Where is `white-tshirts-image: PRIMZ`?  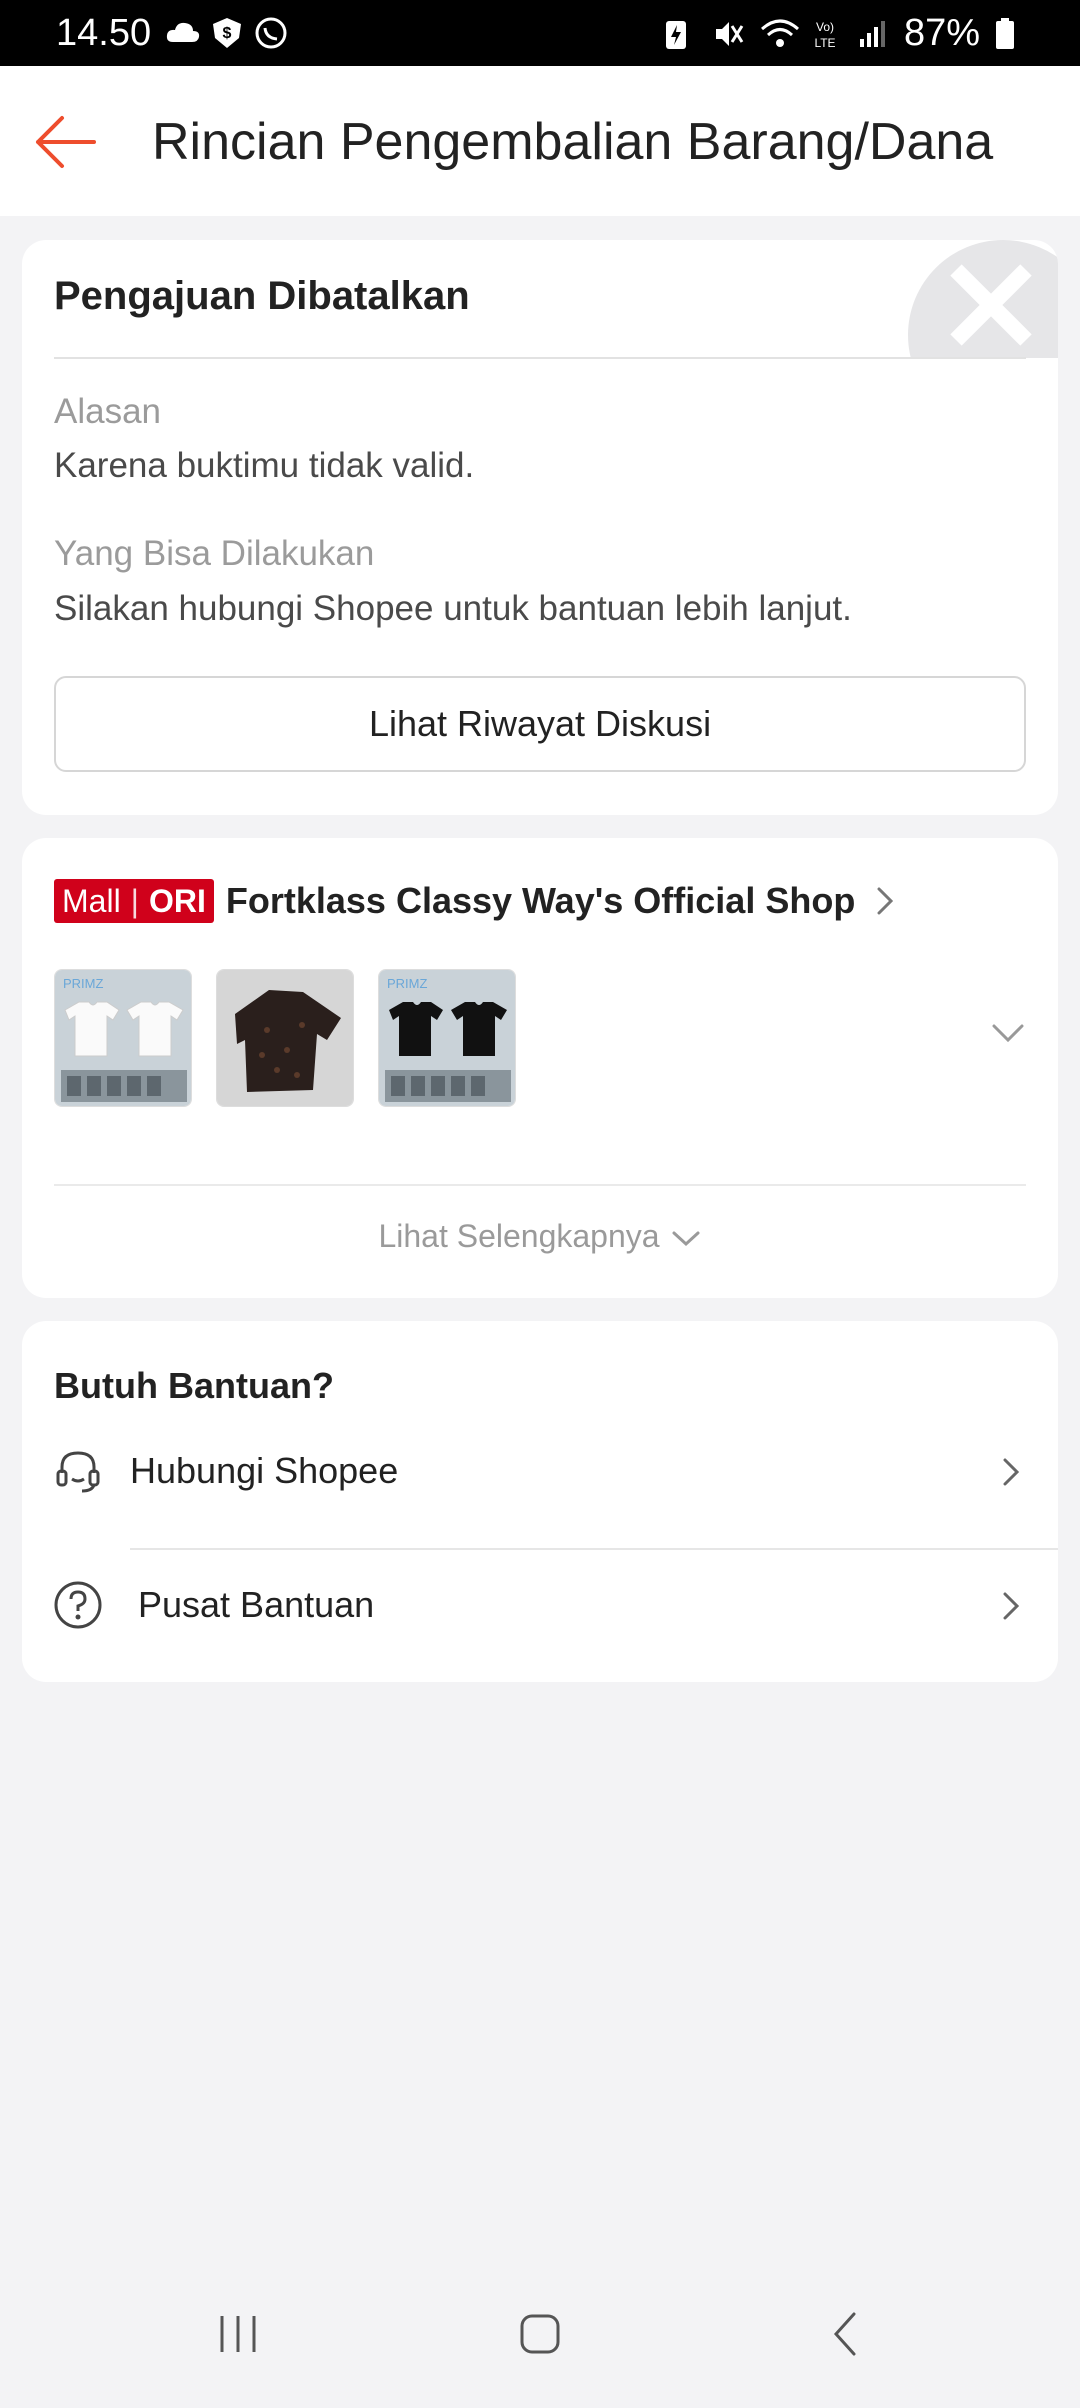 white-tshirts-image: PRIMZ is located at coordinates (123, 1038).